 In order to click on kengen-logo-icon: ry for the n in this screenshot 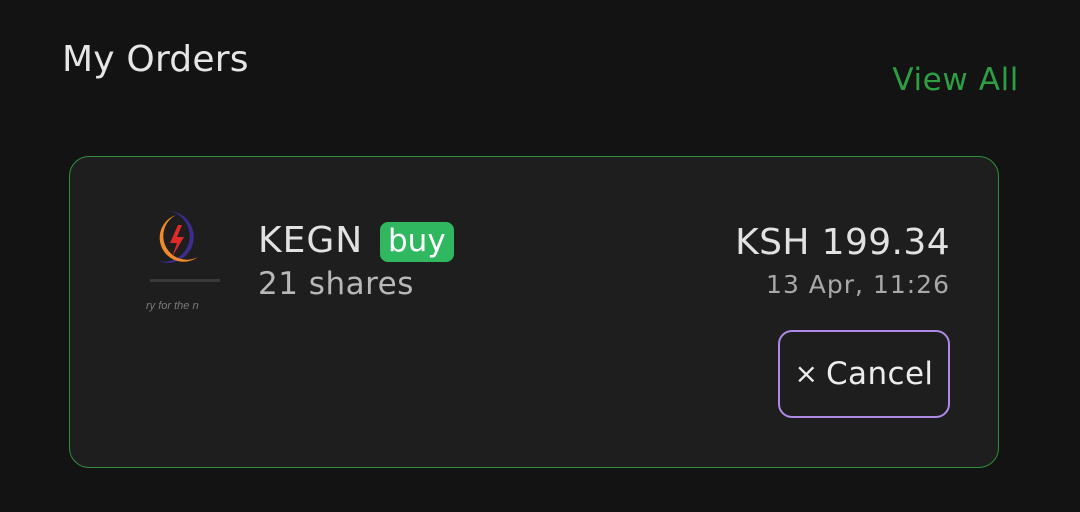, I will do `click(190, 260)`.